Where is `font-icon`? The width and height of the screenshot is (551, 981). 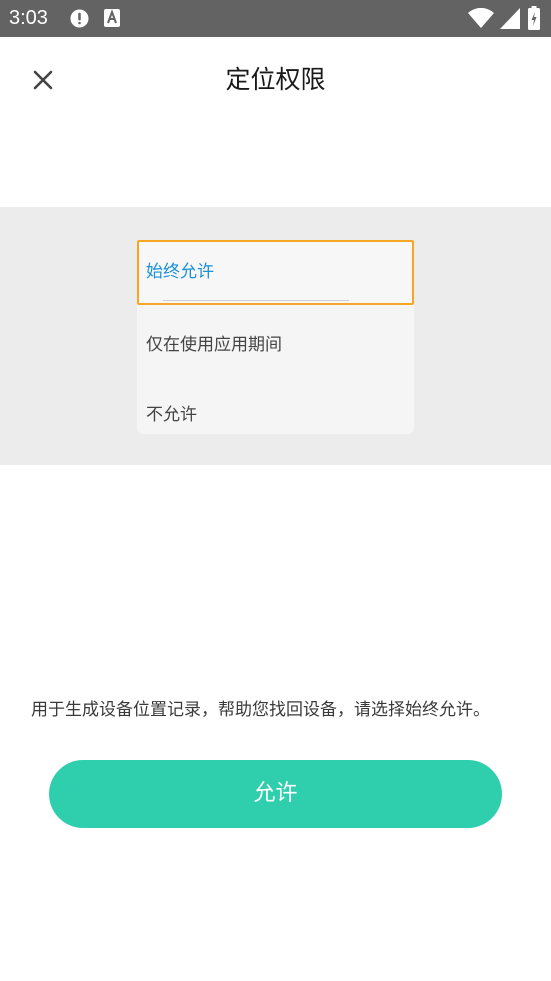 font-icon is located at coordinates (112, 18).